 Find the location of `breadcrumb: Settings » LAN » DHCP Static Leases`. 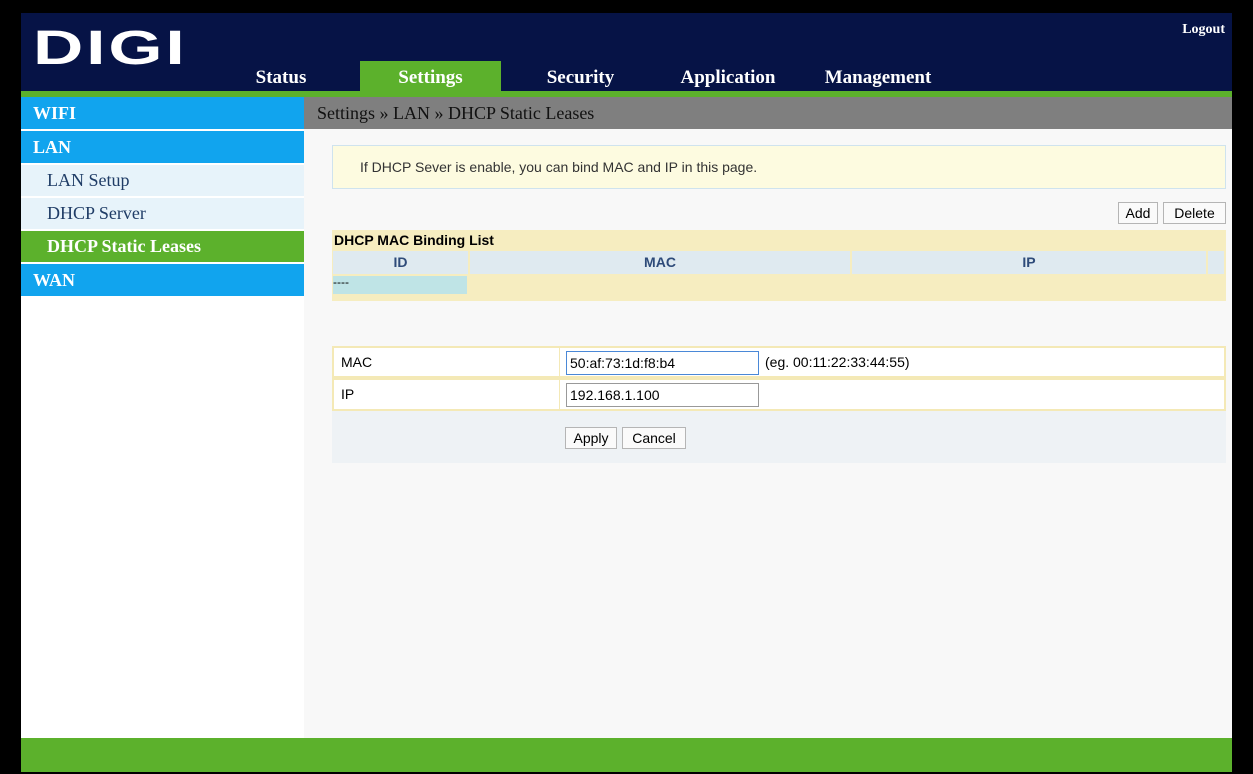

breadcrumb: Settings » LAN » DHCP Static Leases is located at coordinates (768, 113).